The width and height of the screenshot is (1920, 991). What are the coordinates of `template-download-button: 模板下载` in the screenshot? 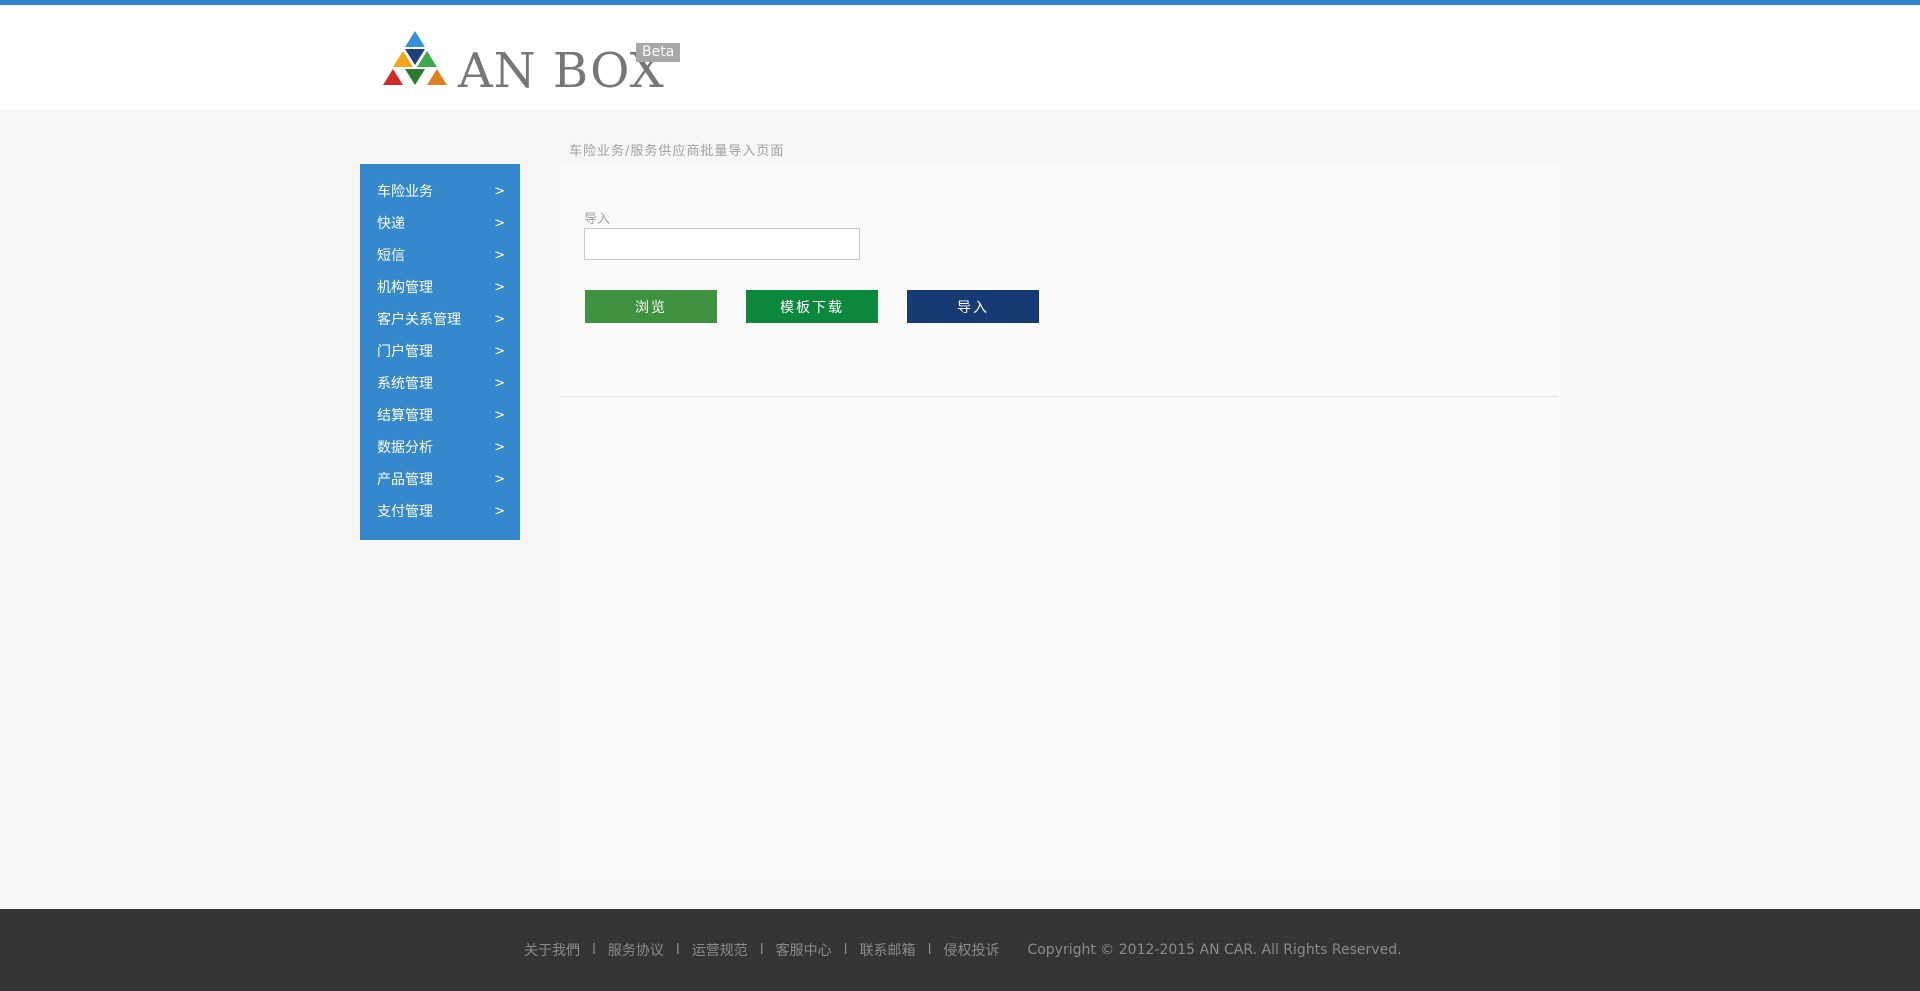 It's located at (812, 306).